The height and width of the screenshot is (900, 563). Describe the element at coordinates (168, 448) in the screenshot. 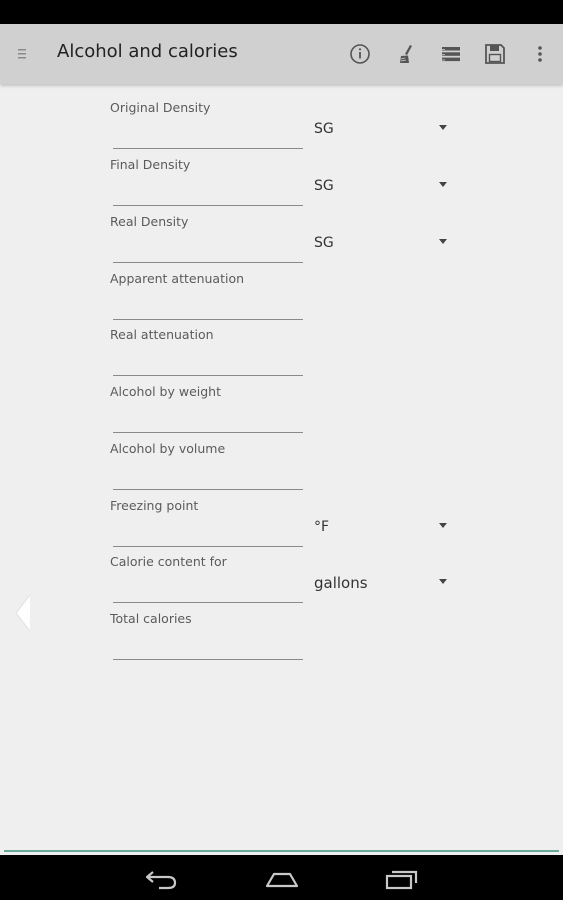

I see `field-label: Alcohol by volume` at that location.